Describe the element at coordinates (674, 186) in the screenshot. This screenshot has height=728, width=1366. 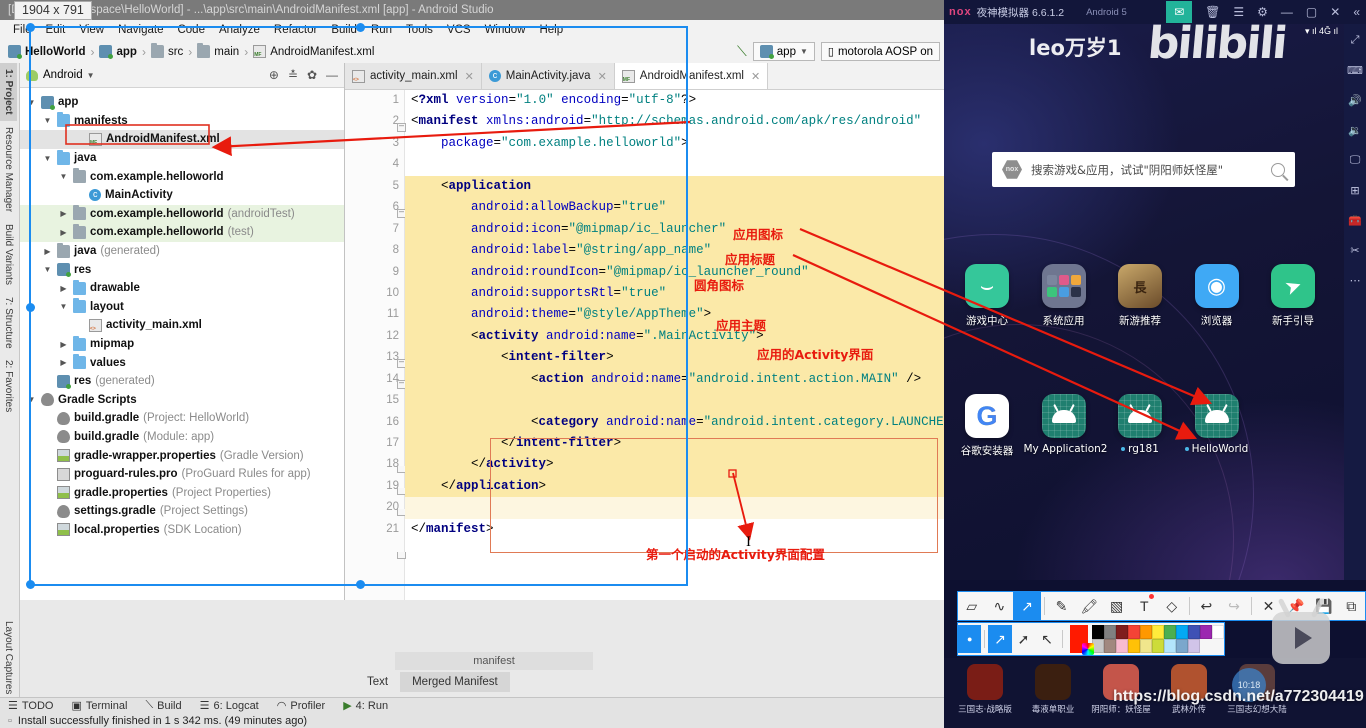
I see `code-line: <application` at that location.